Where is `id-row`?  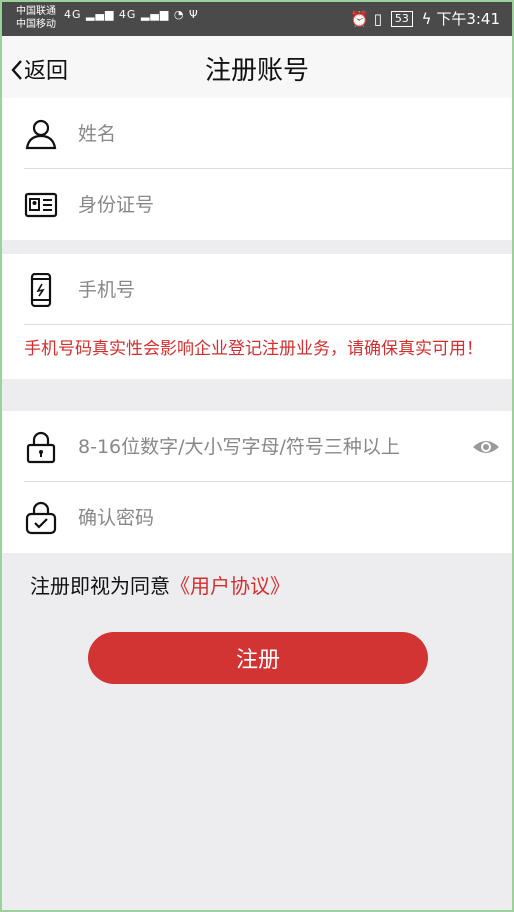
id-row is located at coordinates (257, 204).